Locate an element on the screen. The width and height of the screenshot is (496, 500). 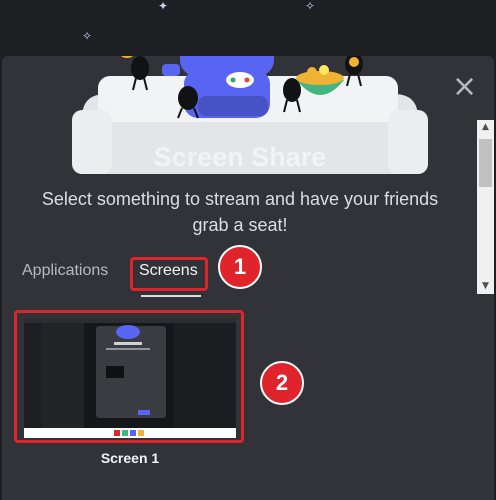
highlight-box-tab is located at coordinates (169, 274).